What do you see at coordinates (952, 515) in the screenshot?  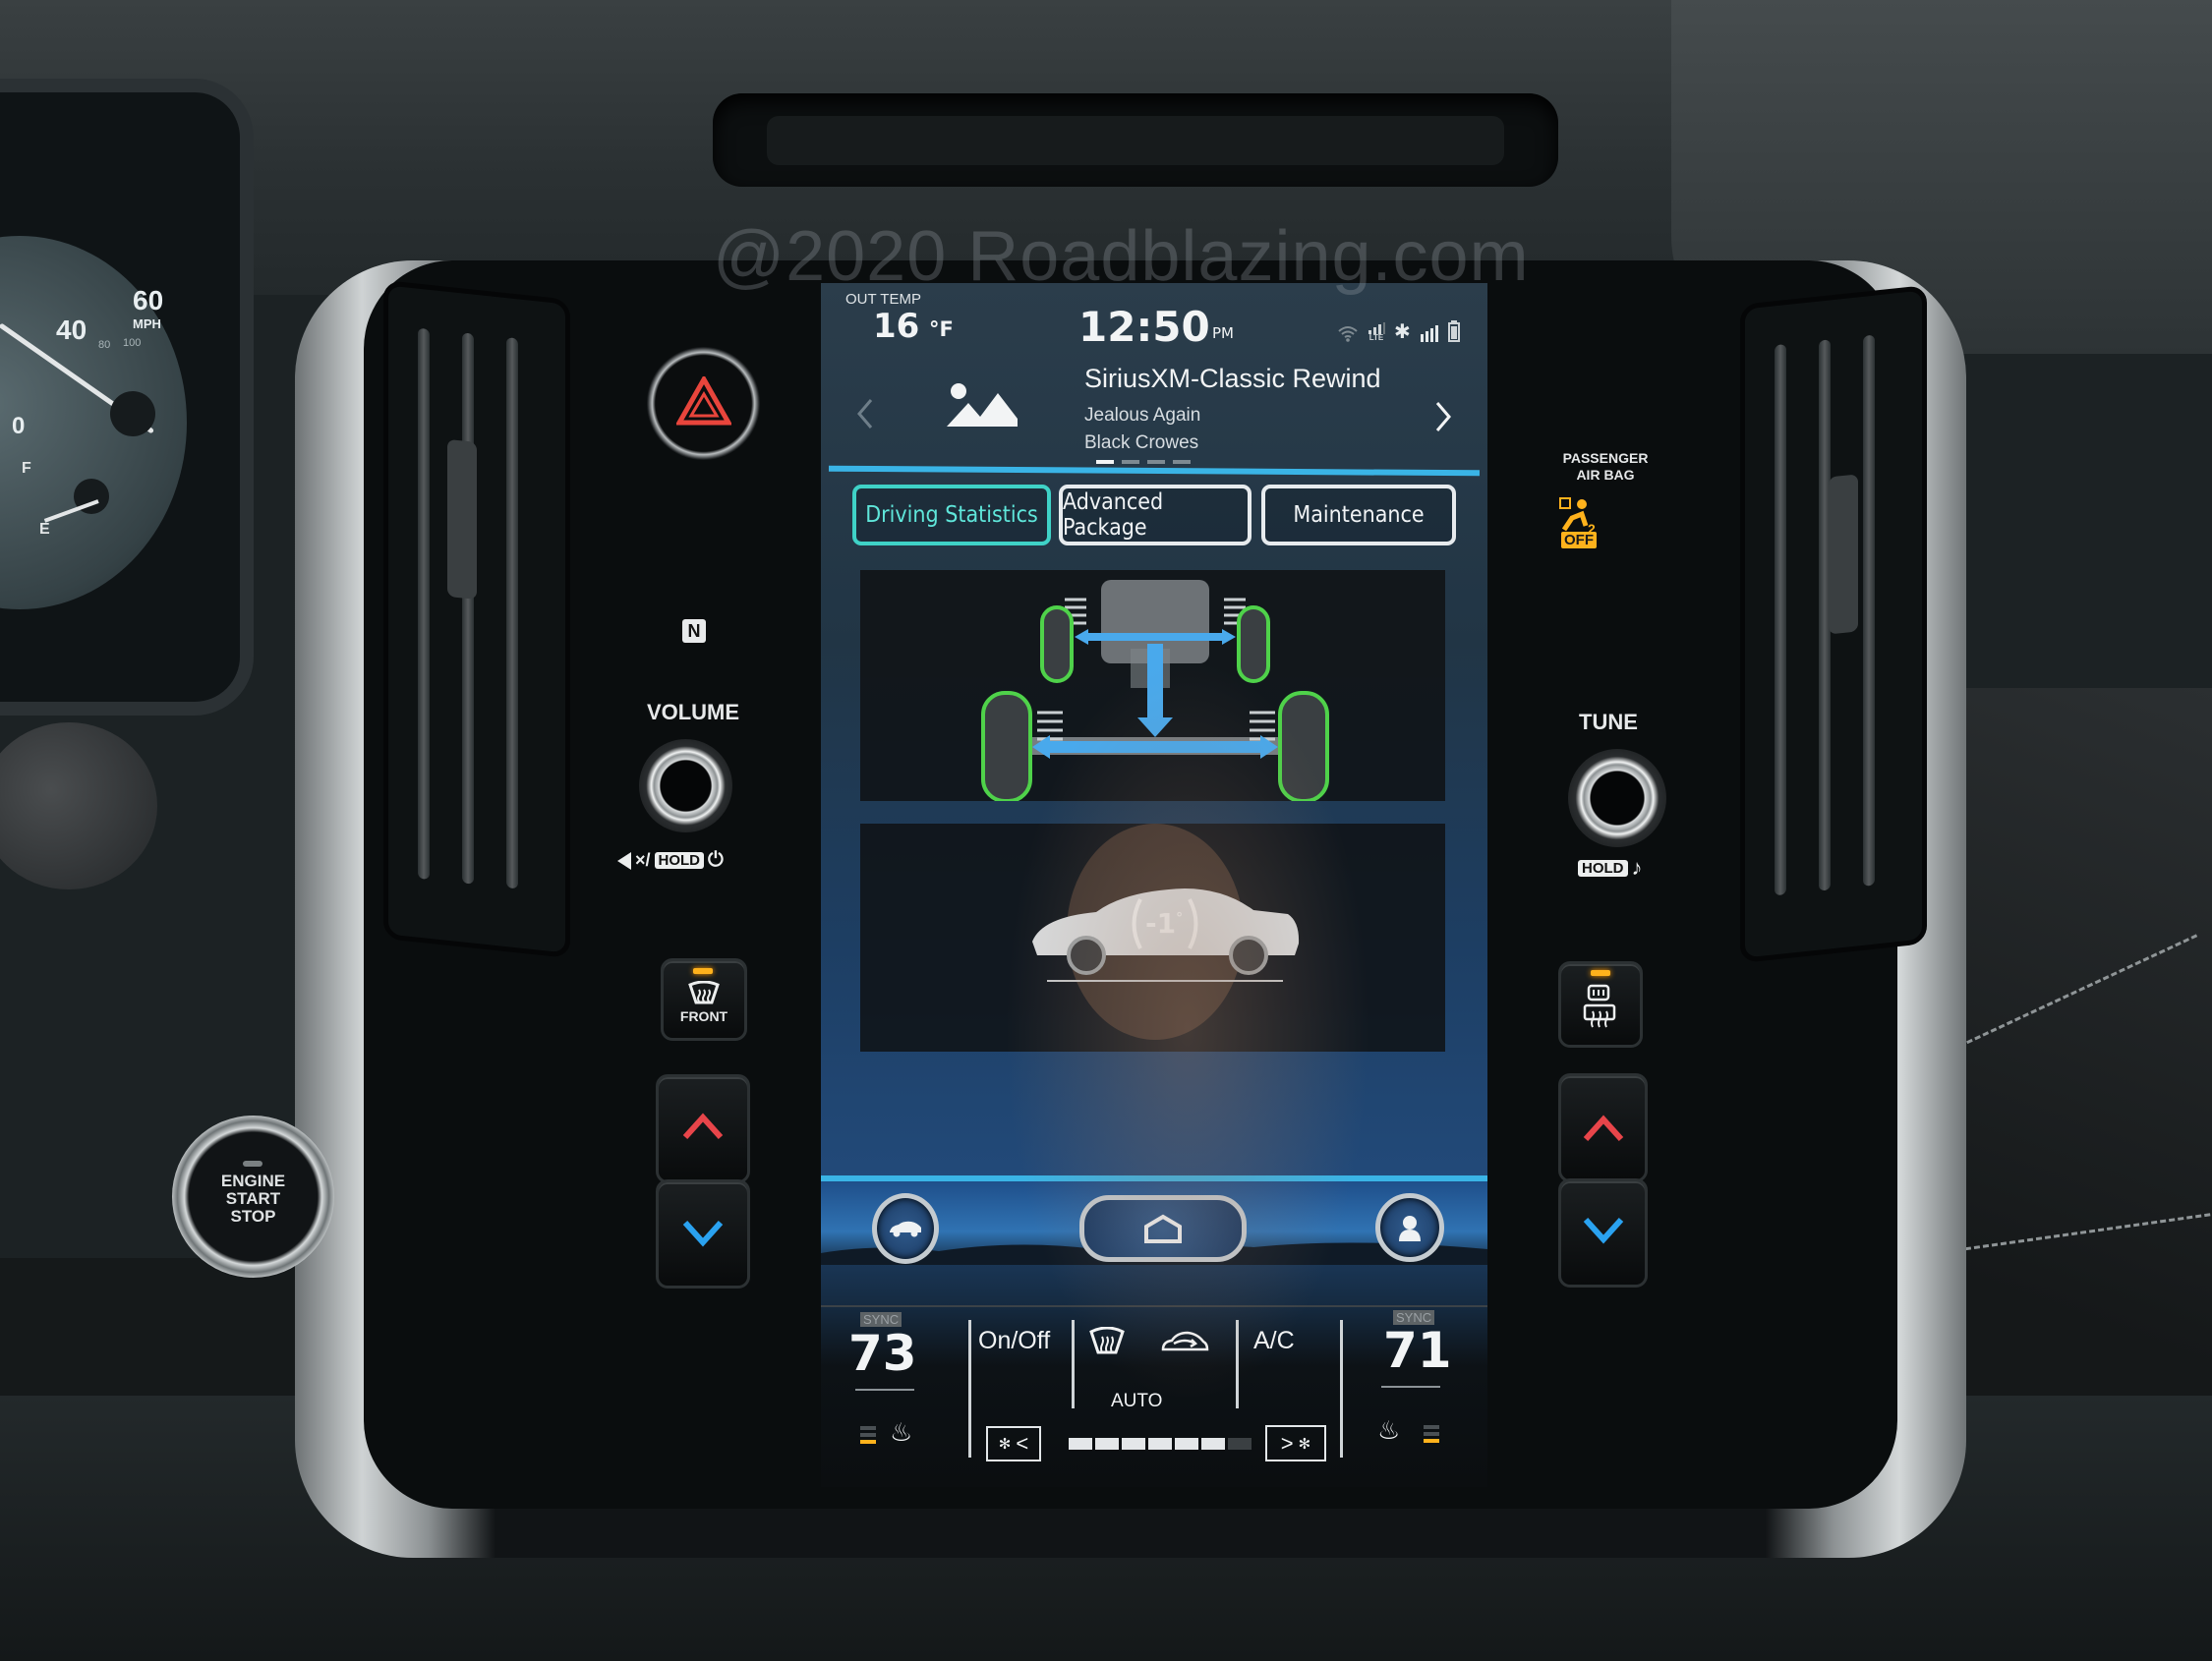 I see `tab-driving-statistics: Driving Statistics` at bounding box center [952, 515].